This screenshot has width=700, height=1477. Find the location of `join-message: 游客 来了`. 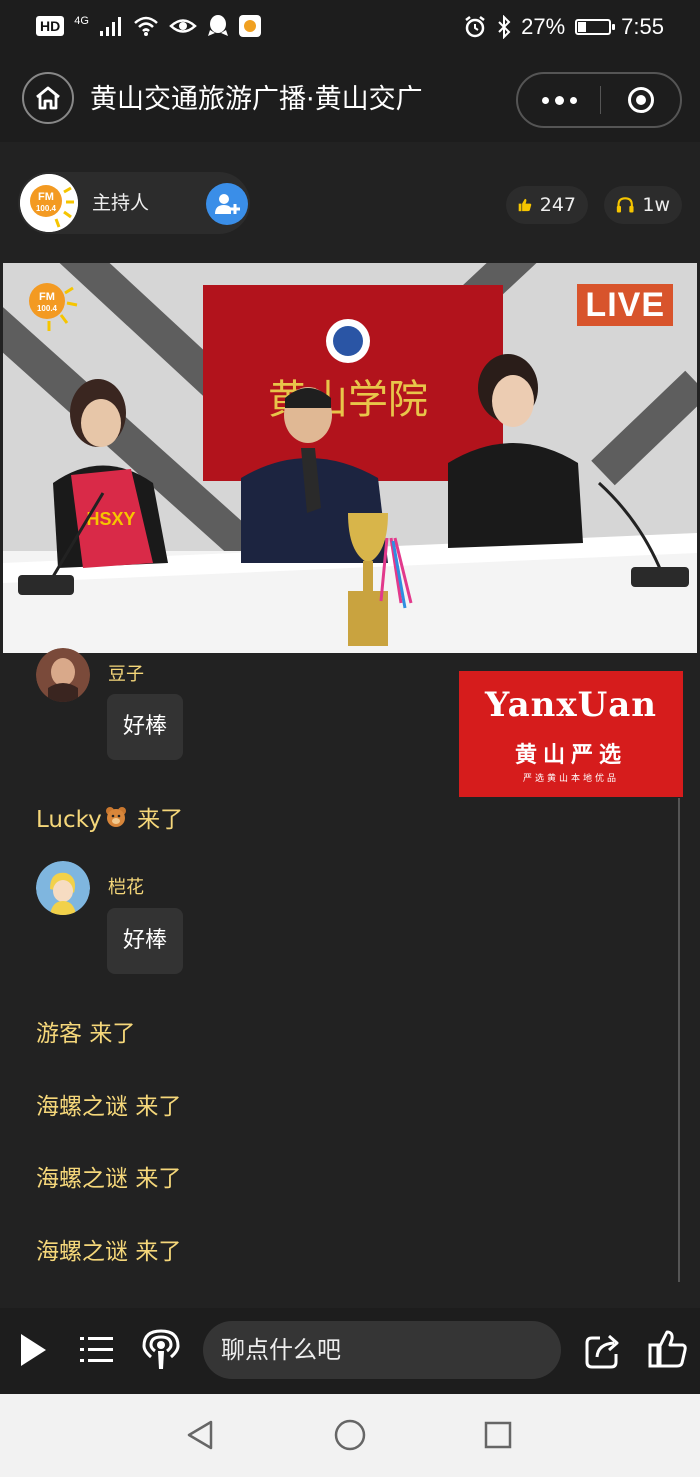

join-message: 游客 来了 is located at coordinates (85, 1031).